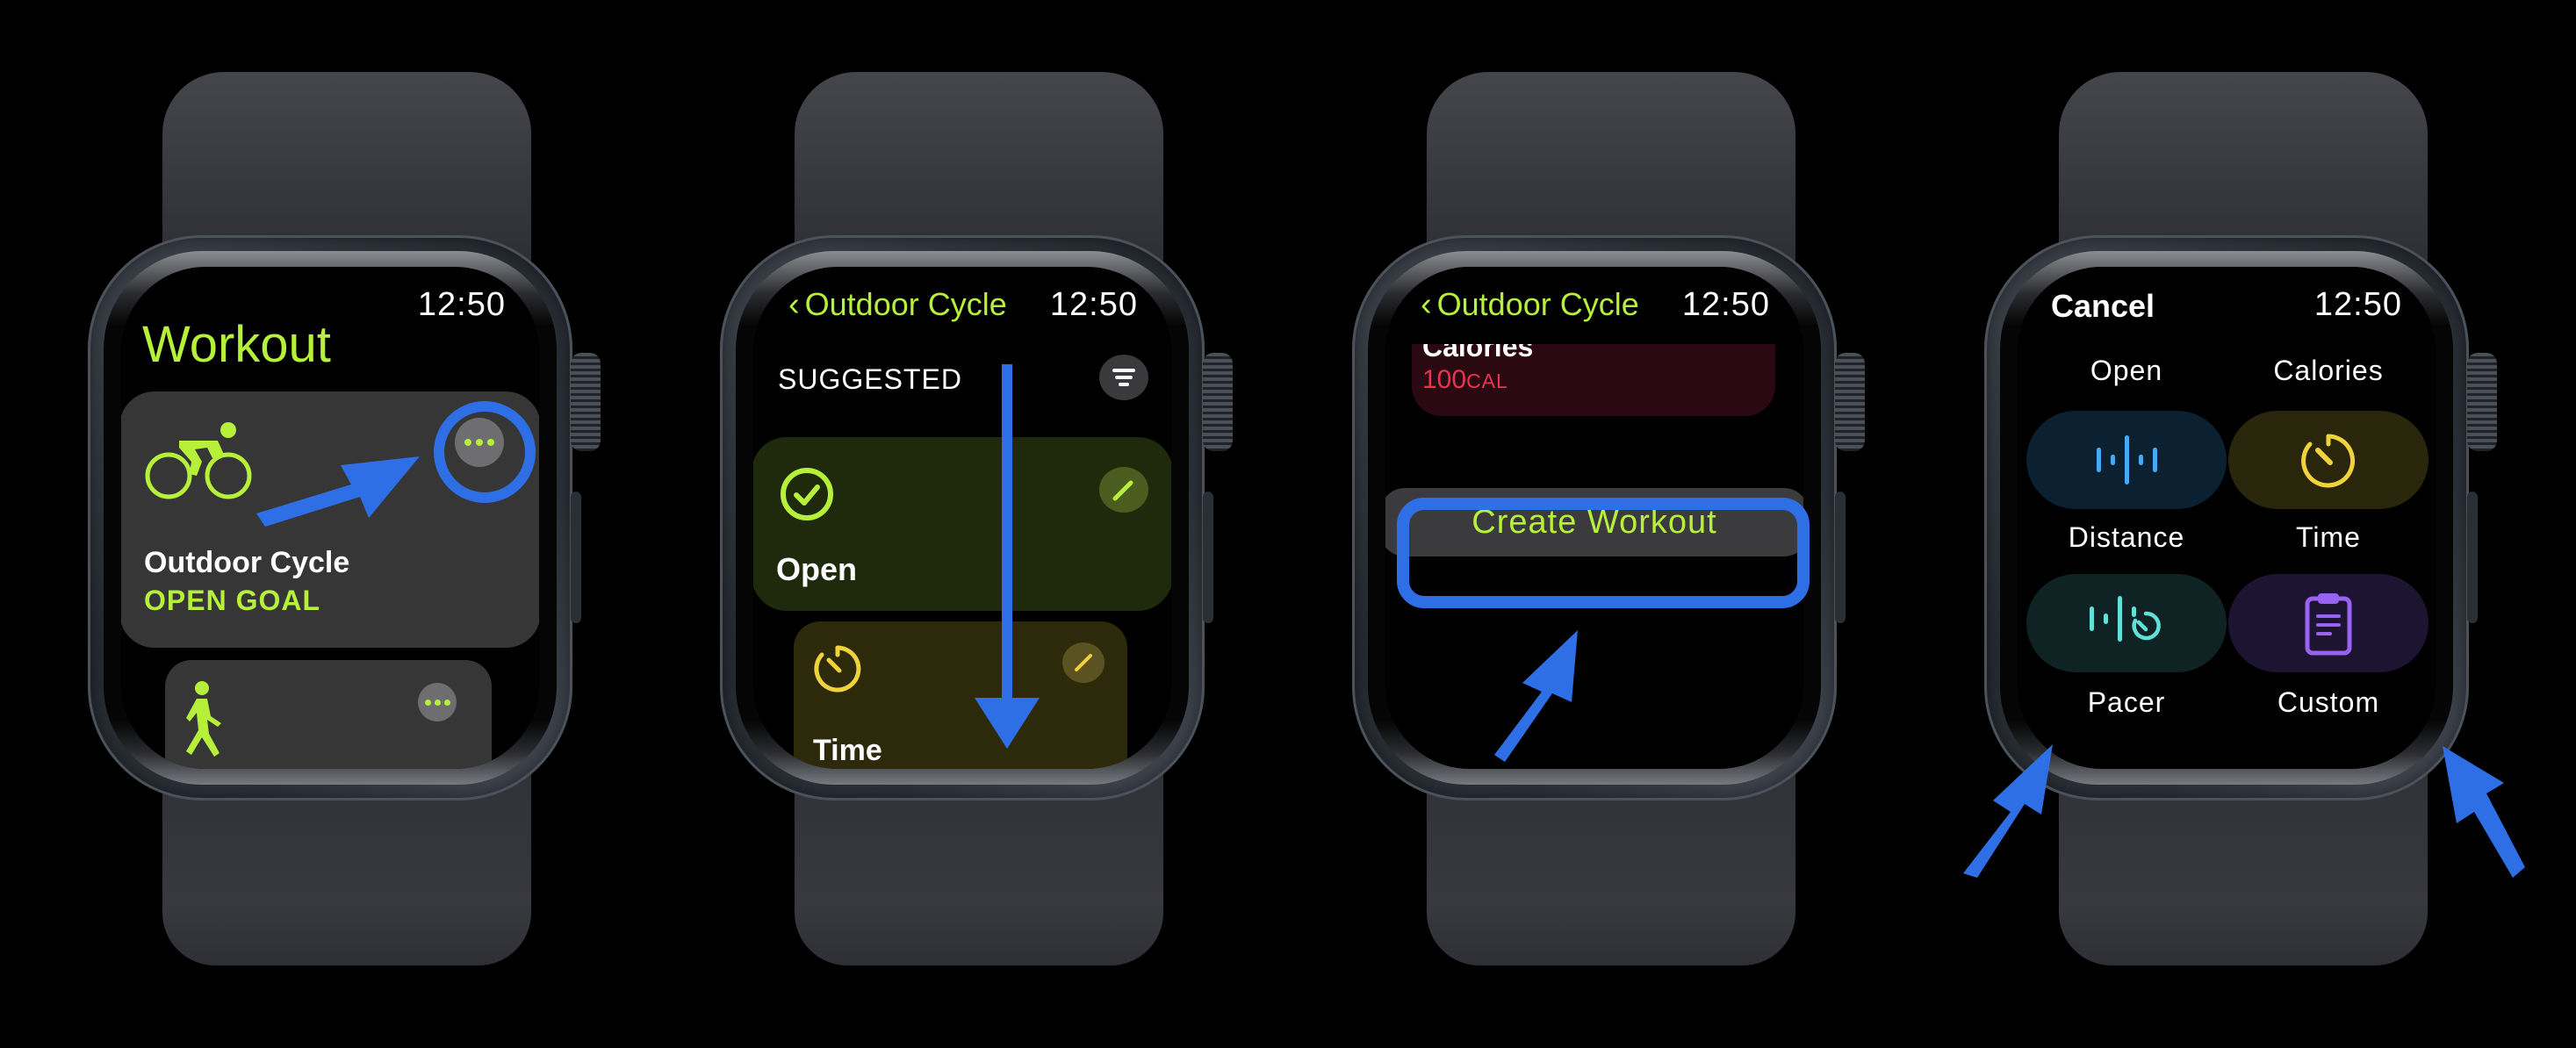 Image resolution: width=2576 pixels, height=1048 pixels. What do you see at coordinates (870, 379) in the screenshot?
I see `section-header: SUGGESTED` at bounding box center [870, 379].